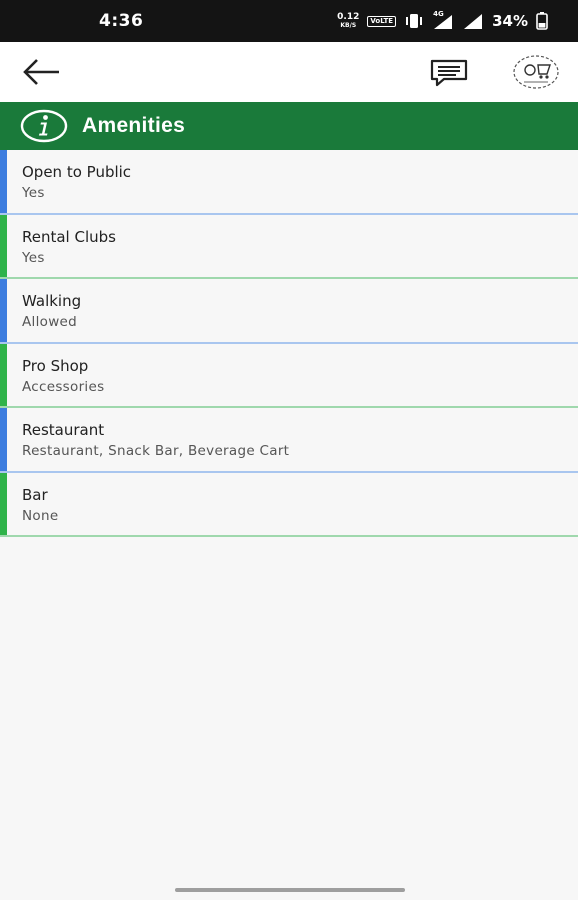 The height and width of the screenshot is (900, 578). I want to click on amenity-value: None, so click(40, 515).